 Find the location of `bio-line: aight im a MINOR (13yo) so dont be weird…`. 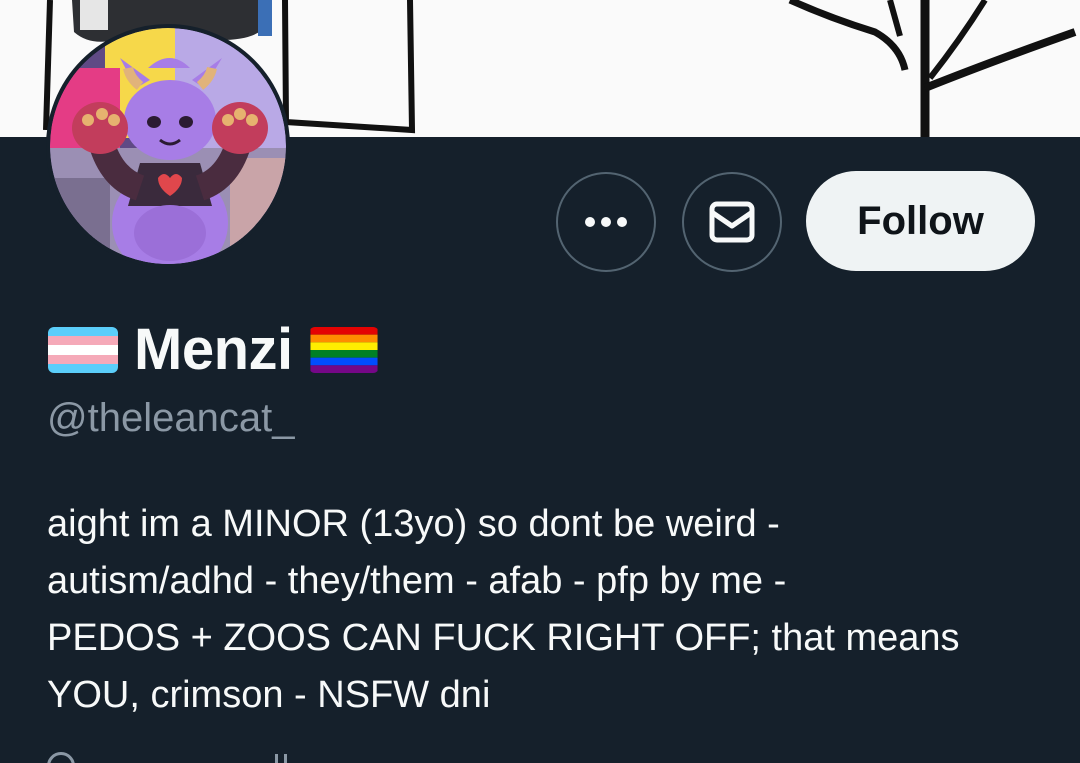

bio-line: aight im a MINOR (13yo) so dont be weird… is located at coordinates (413, 524).